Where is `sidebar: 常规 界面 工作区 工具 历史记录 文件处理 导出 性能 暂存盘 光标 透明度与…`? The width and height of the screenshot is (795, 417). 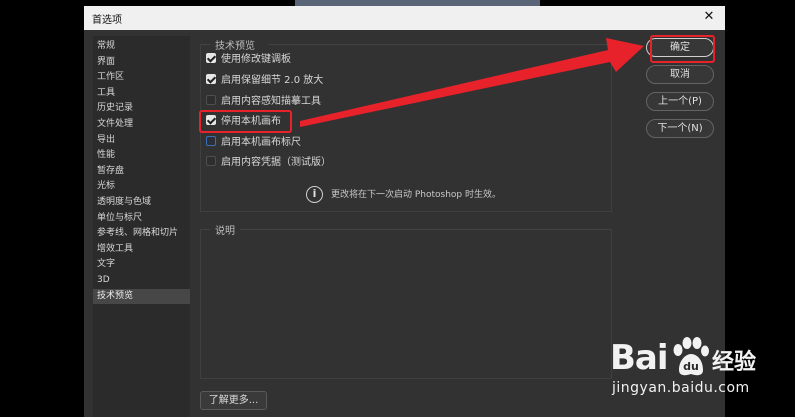 sidebar: 常规 界面 工作区 工具 历史记录 文件处理 导出 性能 暂存盘 光标 透明度与… is located at coordinates (141, 226).